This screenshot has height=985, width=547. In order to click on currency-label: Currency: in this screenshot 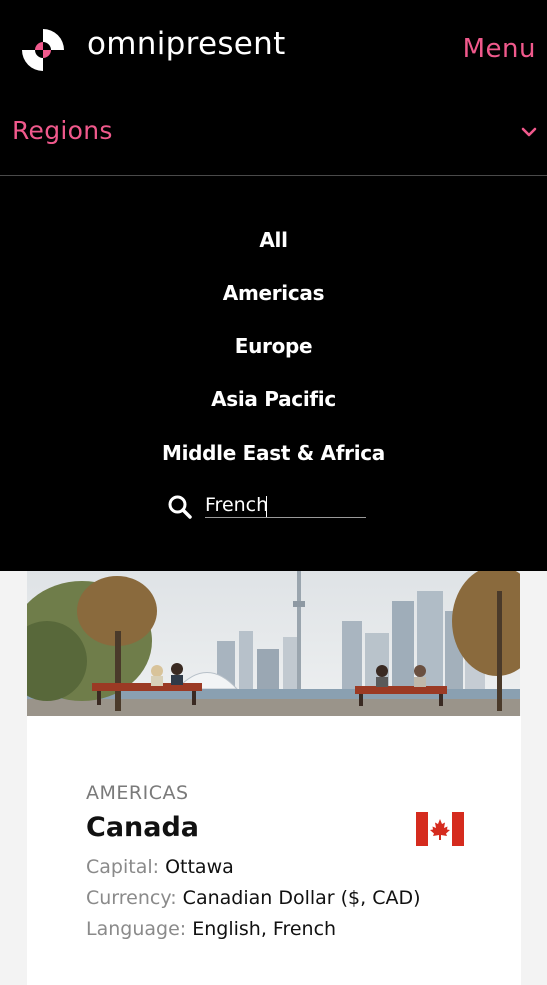, I will do `click(131, 898)`.